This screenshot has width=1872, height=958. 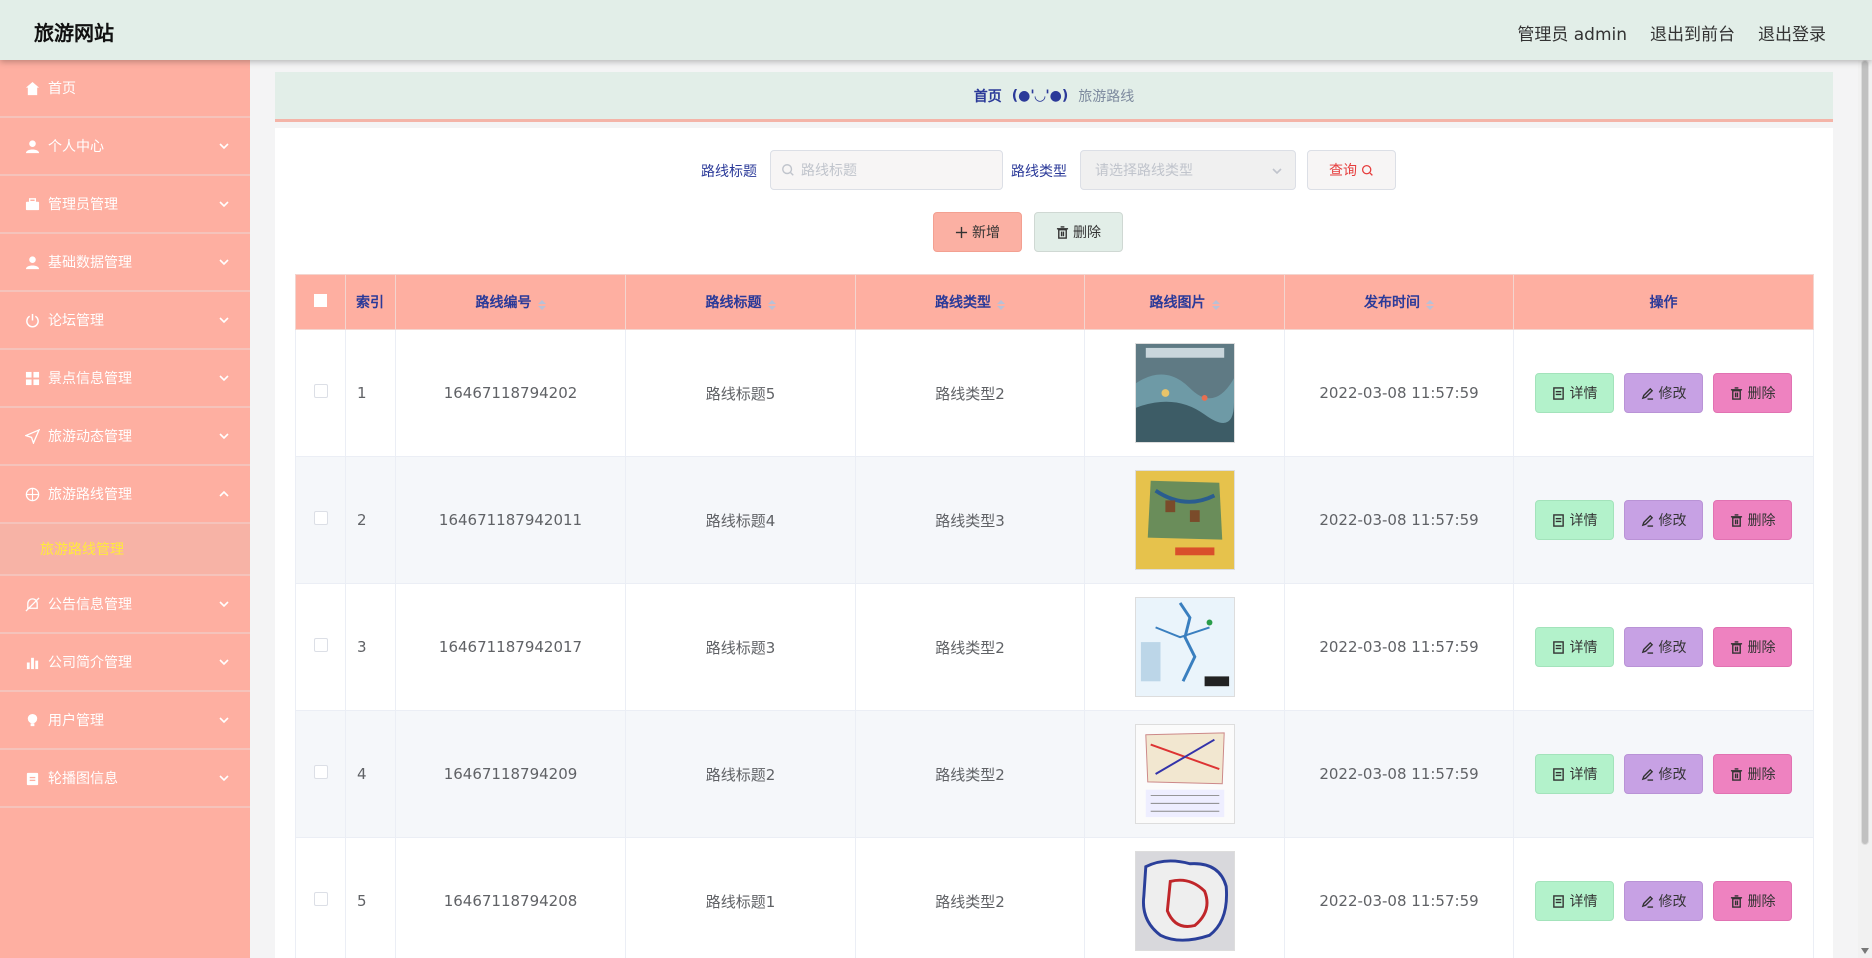 What do you see at coordinates (1054, 95) in the screenshot?
I see `breadcrumb: 首页 (●'◡'●) 旅游路线` at bounding box center [1054, 95].